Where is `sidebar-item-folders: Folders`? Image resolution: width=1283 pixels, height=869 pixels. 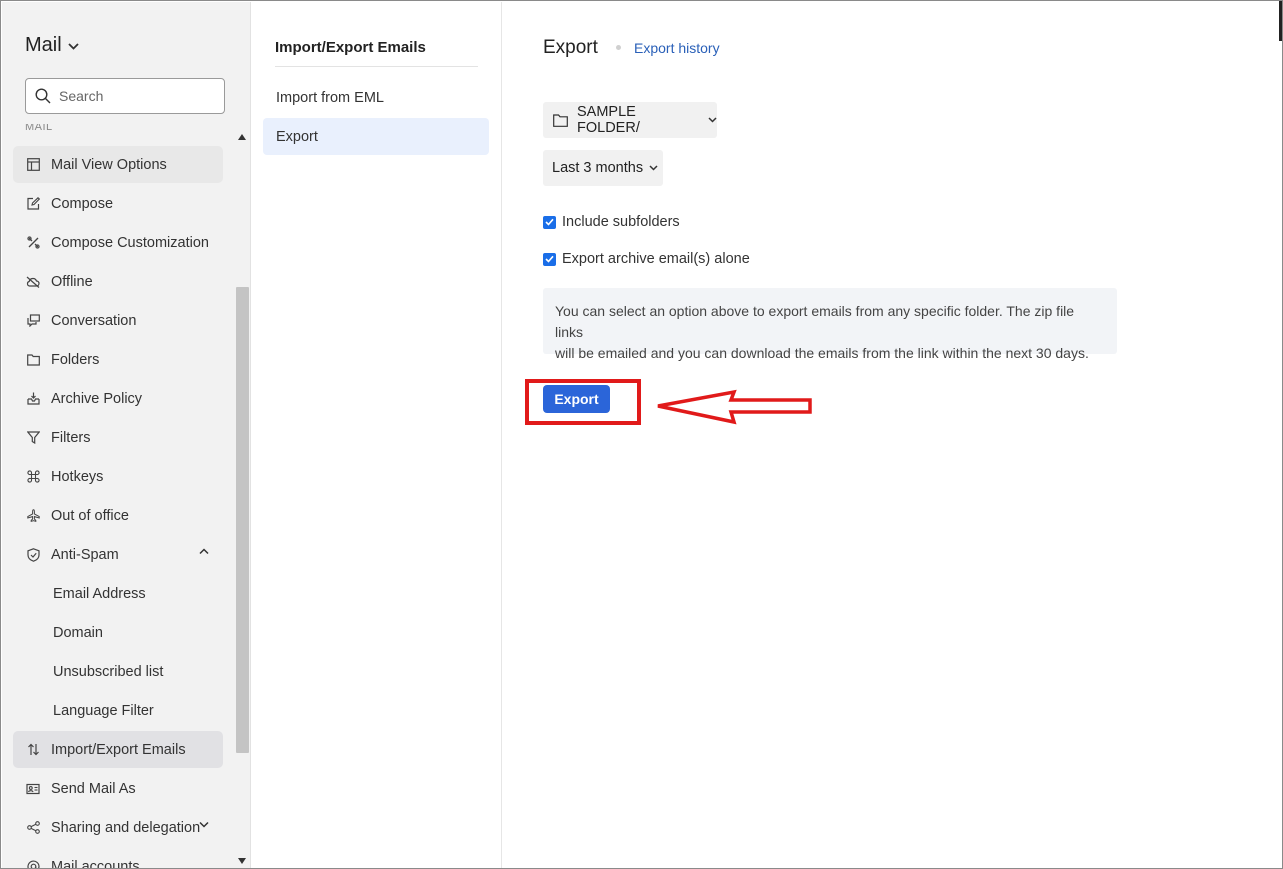
sidebar-item-folders: Folders is located at coordinates (118, 359).